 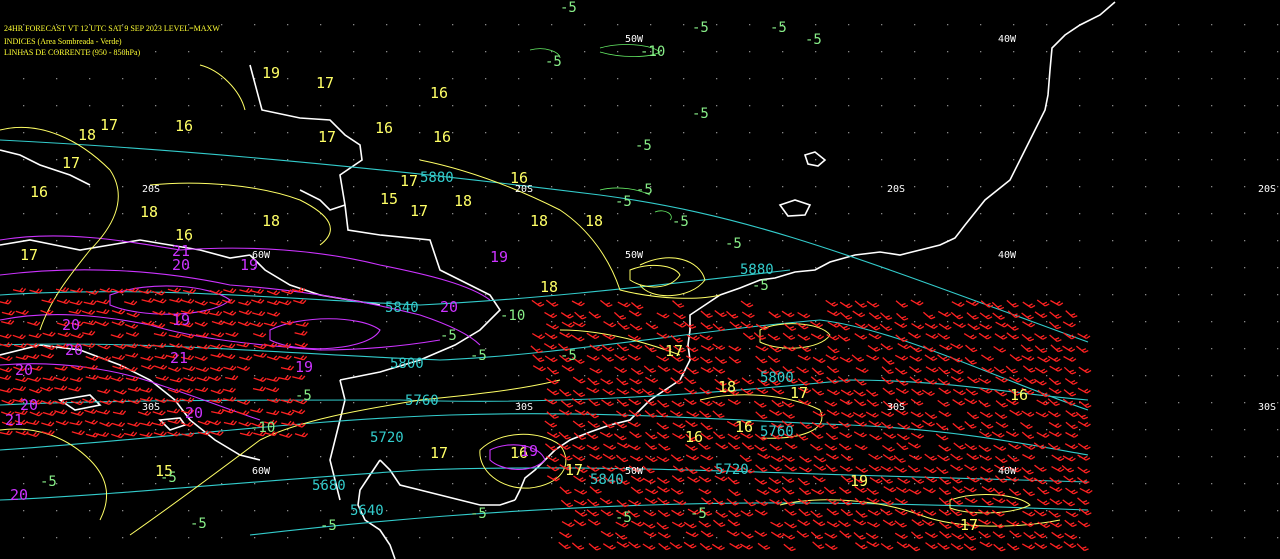 What do you see at coordinates (499, 257) in the screenshot?
I see `magenta-contour-label: 19` at bounding box center [499, 257].